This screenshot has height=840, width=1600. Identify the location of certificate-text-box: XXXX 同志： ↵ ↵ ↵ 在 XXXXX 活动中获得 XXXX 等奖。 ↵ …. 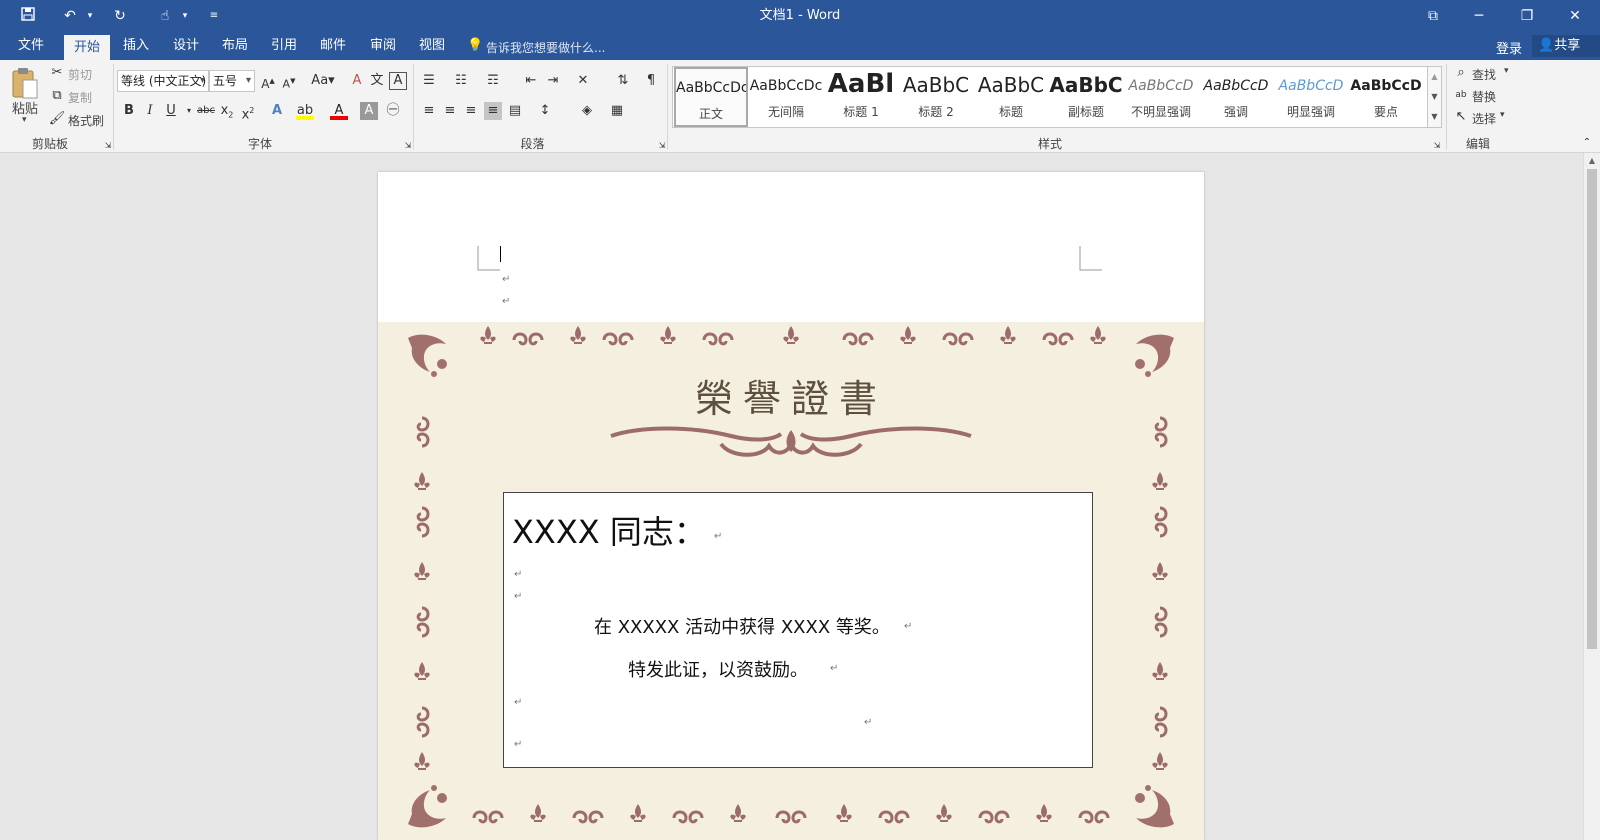
(798, 630).